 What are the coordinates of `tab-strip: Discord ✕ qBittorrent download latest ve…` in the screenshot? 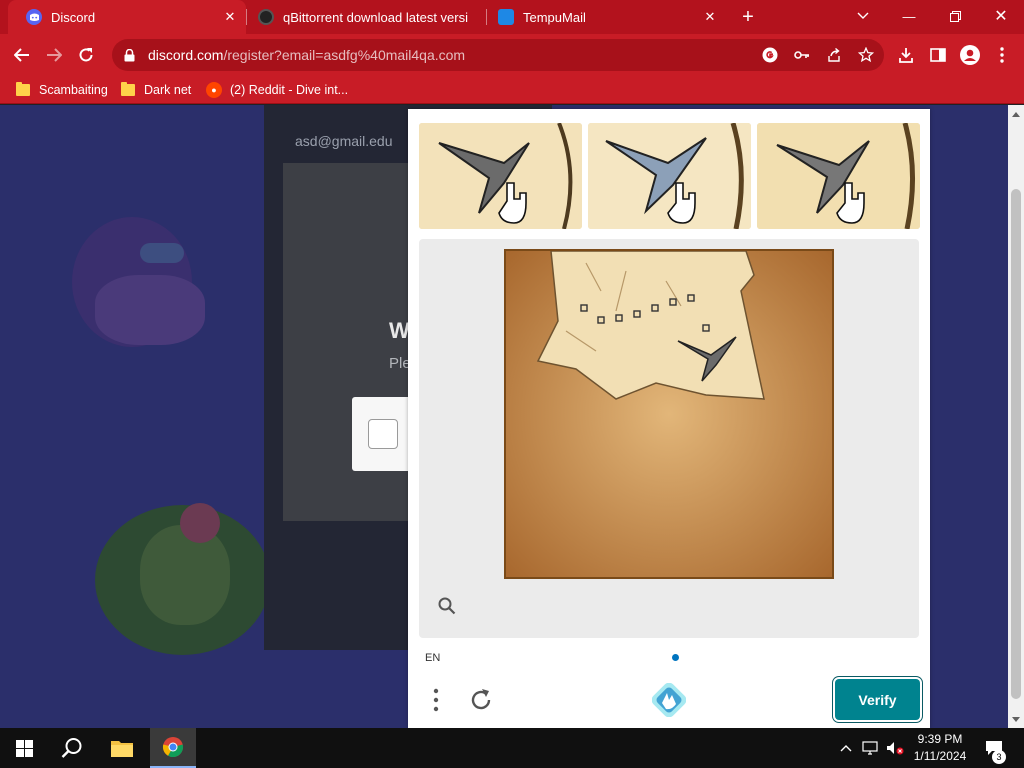 It's located at (512, 17).